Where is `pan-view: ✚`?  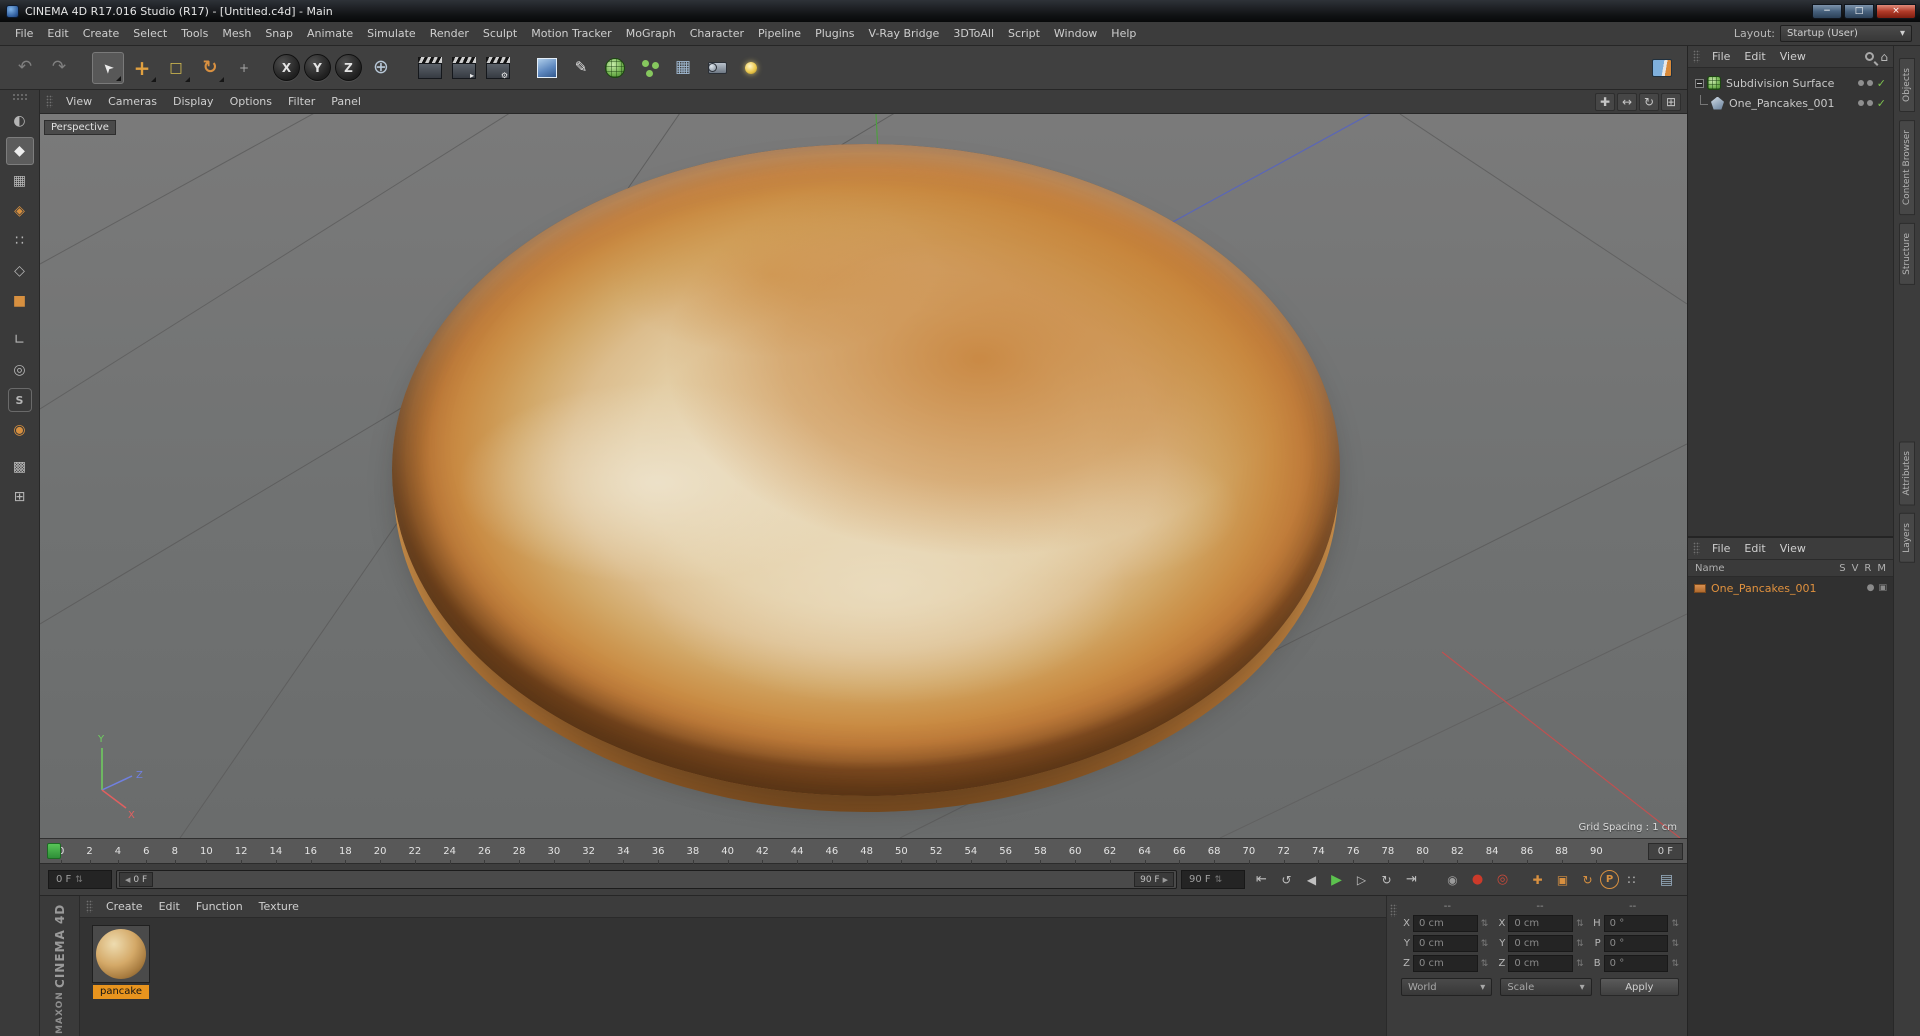 pan-view: ✚ is located at coordinates (1605, 101).